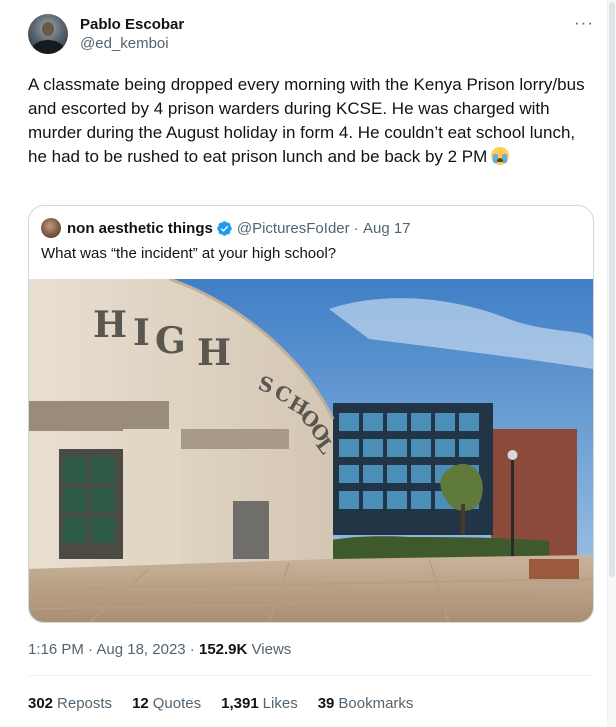  What do you see at coordinates (463, 519) in the screenshot?
I see `tree-trunk` at bounding box center [463, 519].